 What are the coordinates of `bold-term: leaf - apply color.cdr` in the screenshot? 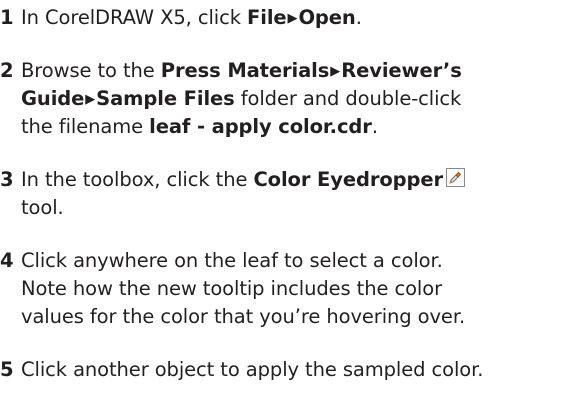 It's located at (260, 126).